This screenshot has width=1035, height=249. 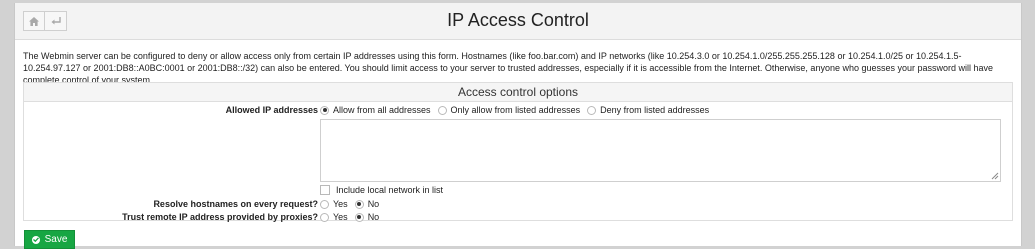 I want to click on trust-yes-option: Yes, so click(x=334, y=217).